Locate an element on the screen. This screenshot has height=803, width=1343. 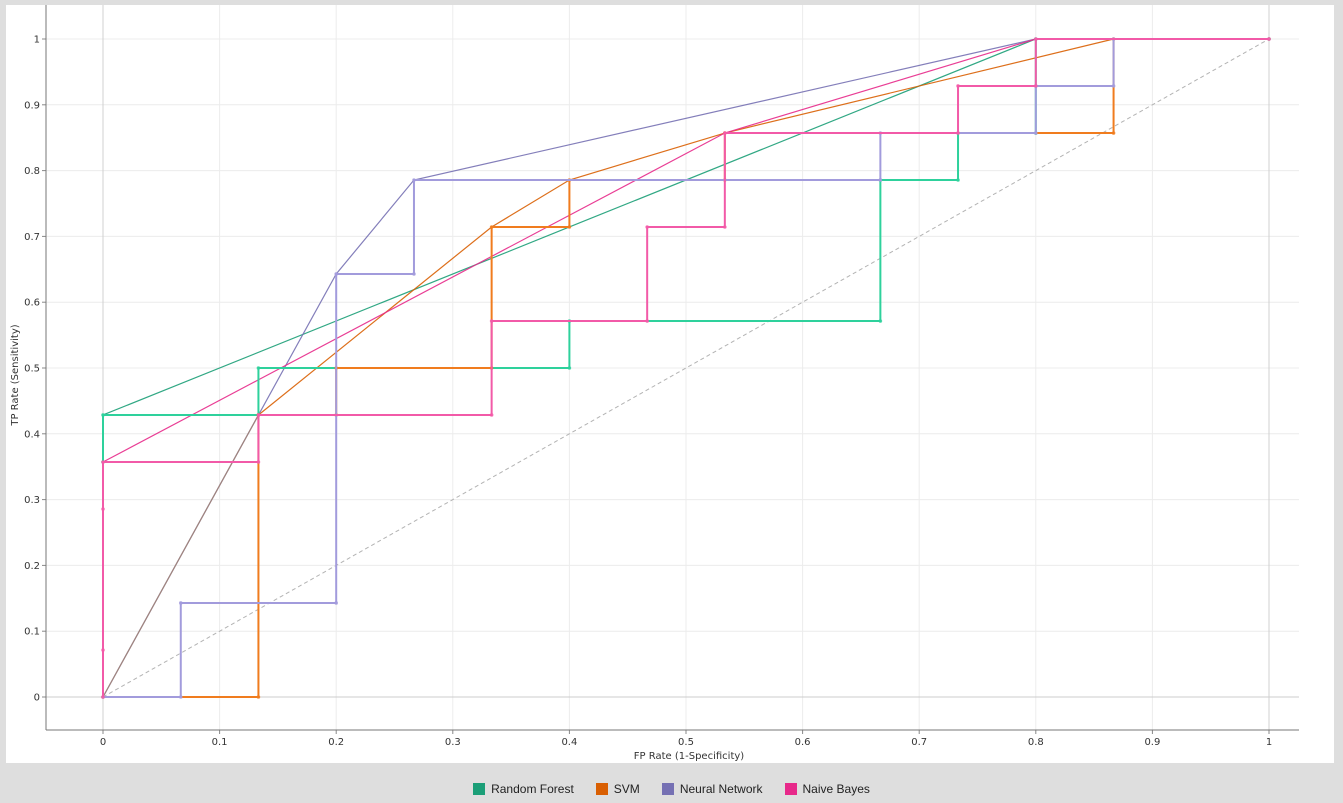
x-tick-label: 0.2 is located at coordinates (336, 742).